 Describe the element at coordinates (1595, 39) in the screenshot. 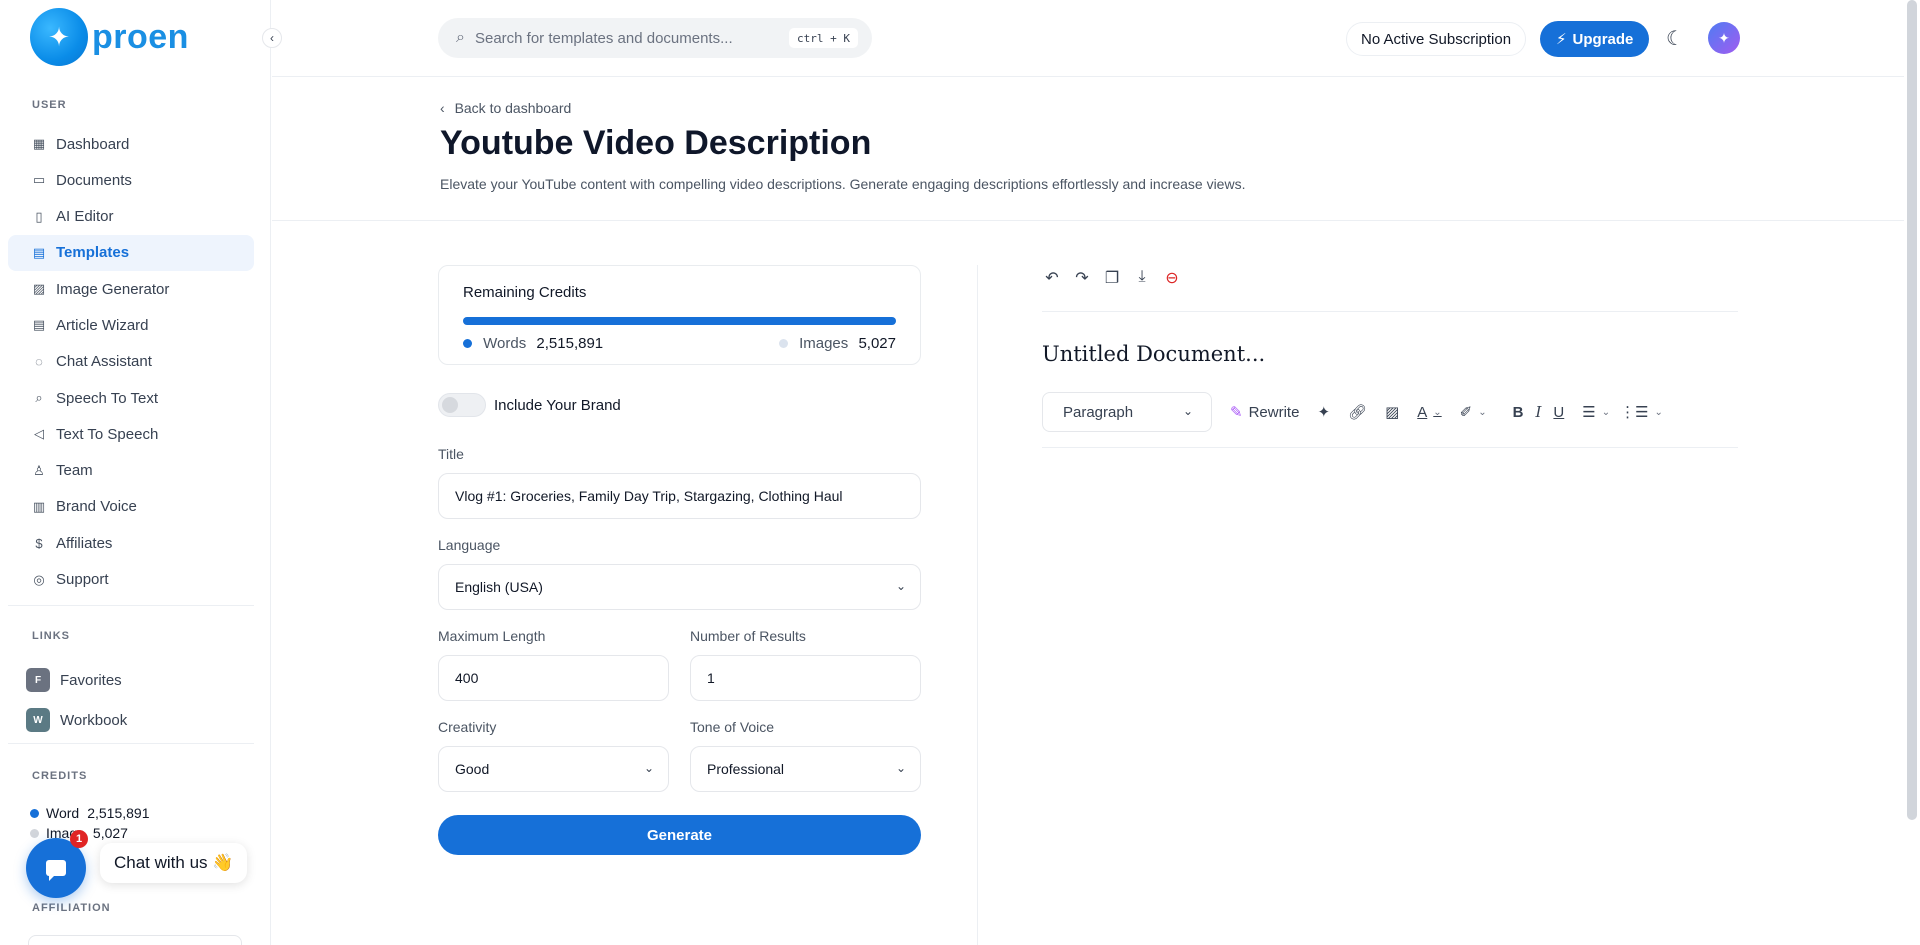

I see `upgrade-button: ⚡ Upgrade` at that location.